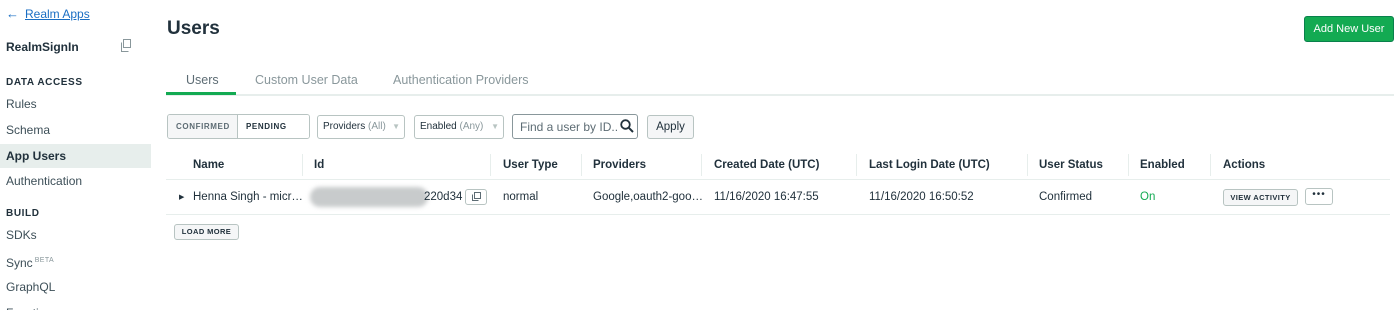  I want to click on sidebar-item-rules: Rules, so click(75, 104).